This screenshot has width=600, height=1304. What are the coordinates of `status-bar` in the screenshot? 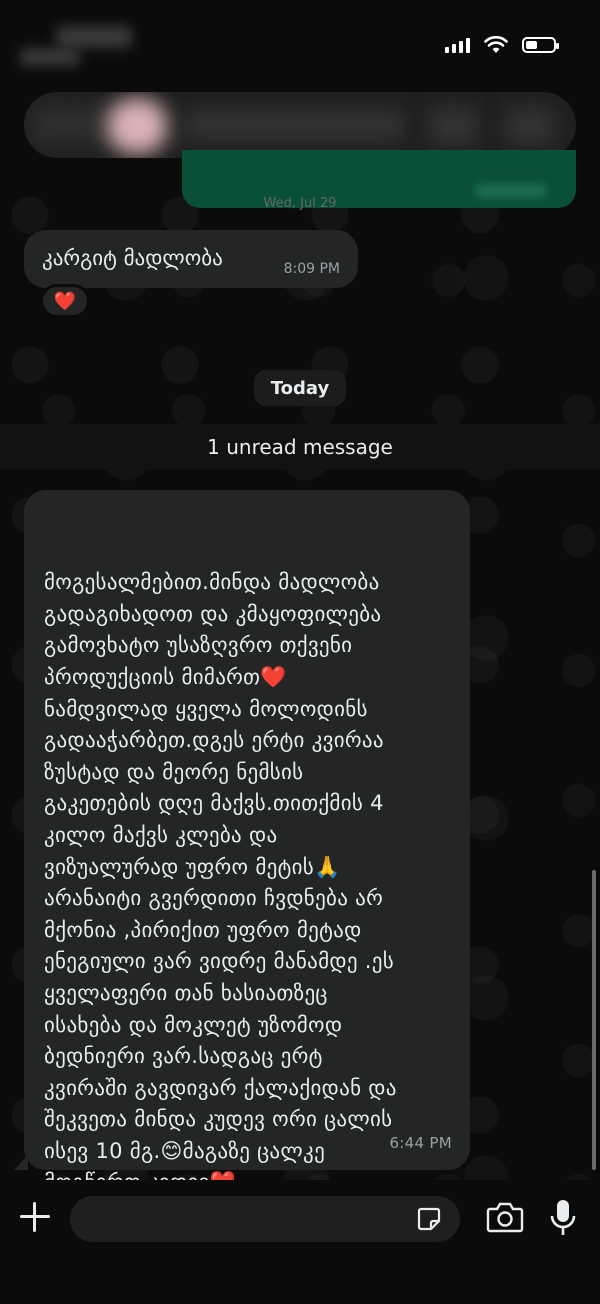 It's located at (300, 45).